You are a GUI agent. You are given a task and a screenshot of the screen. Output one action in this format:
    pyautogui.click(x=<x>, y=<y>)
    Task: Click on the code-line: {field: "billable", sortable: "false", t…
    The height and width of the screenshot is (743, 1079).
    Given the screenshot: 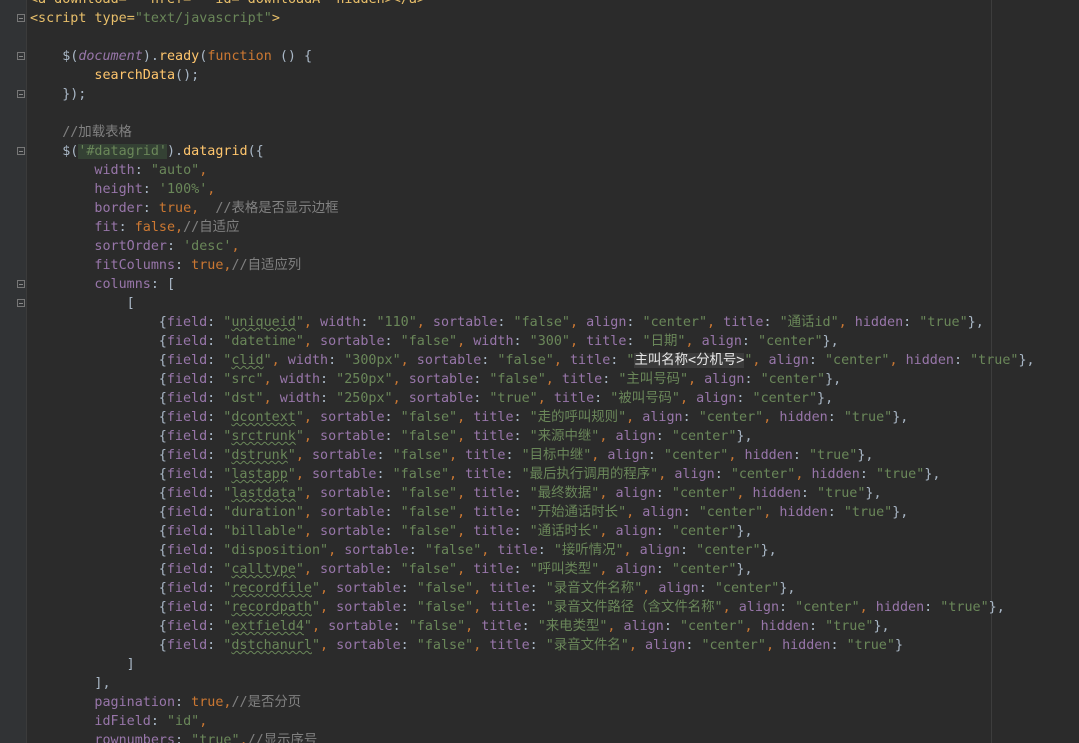 What is the action you would take?
    pyautogui.click(x=539, y=531)
    